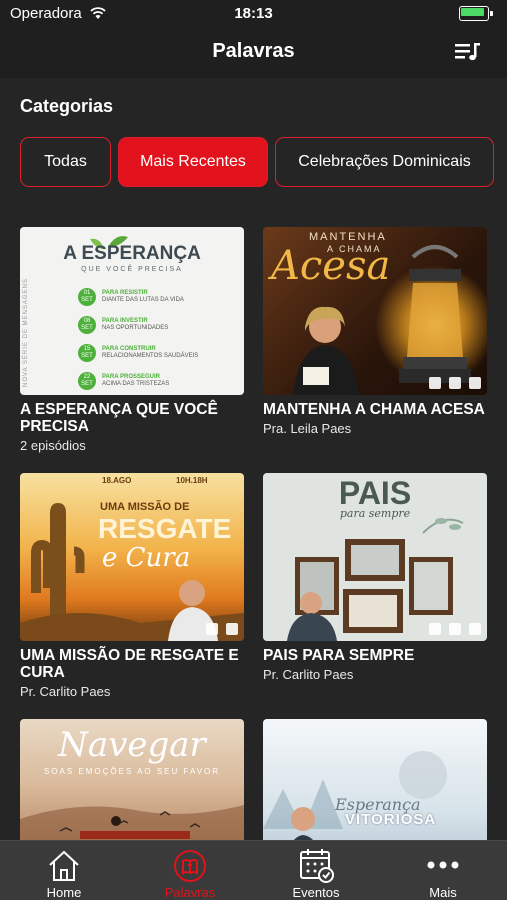 The width and height of the screenshot is (507, 900). I want to click on tab-home: Home, so click(64, 870).